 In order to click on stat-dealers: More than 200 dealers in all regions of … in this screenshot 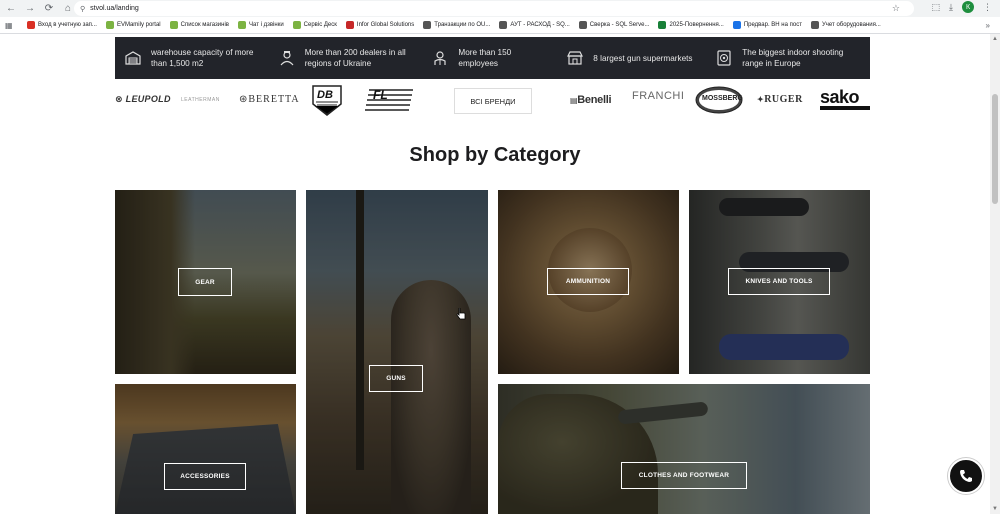, I will do `click(345, 58)`.